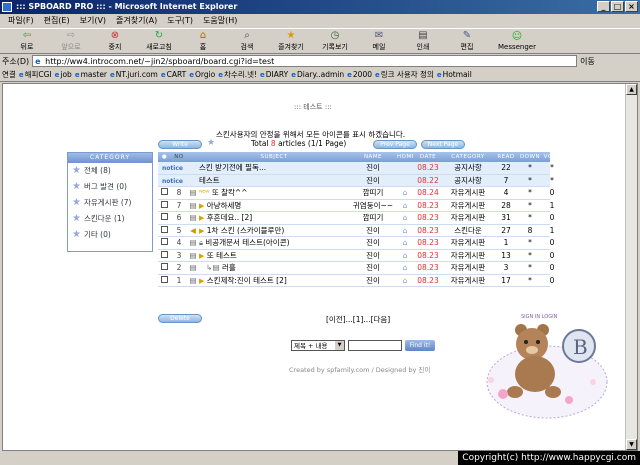 The width and height of the screenshot is (640, 465). What do you see at coordinates (202, 74) in the screenshot?
I see `link-item: e Orgio` at bounding box center [202, 74].